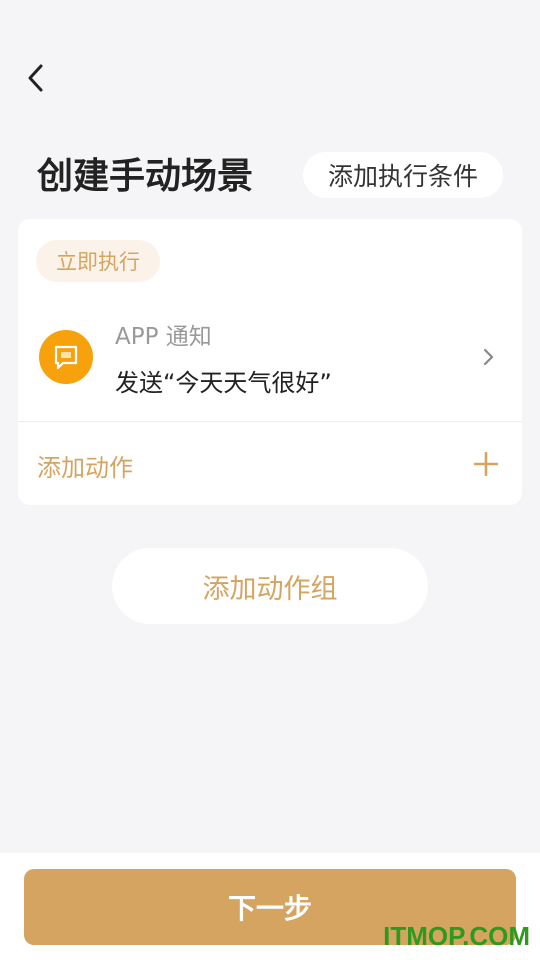 The height and width of the screenshot is (960, 540). What do you see at coordinates (66, 357) in the screenshot?
I see `message-icon` at bounding box center [66, 357].